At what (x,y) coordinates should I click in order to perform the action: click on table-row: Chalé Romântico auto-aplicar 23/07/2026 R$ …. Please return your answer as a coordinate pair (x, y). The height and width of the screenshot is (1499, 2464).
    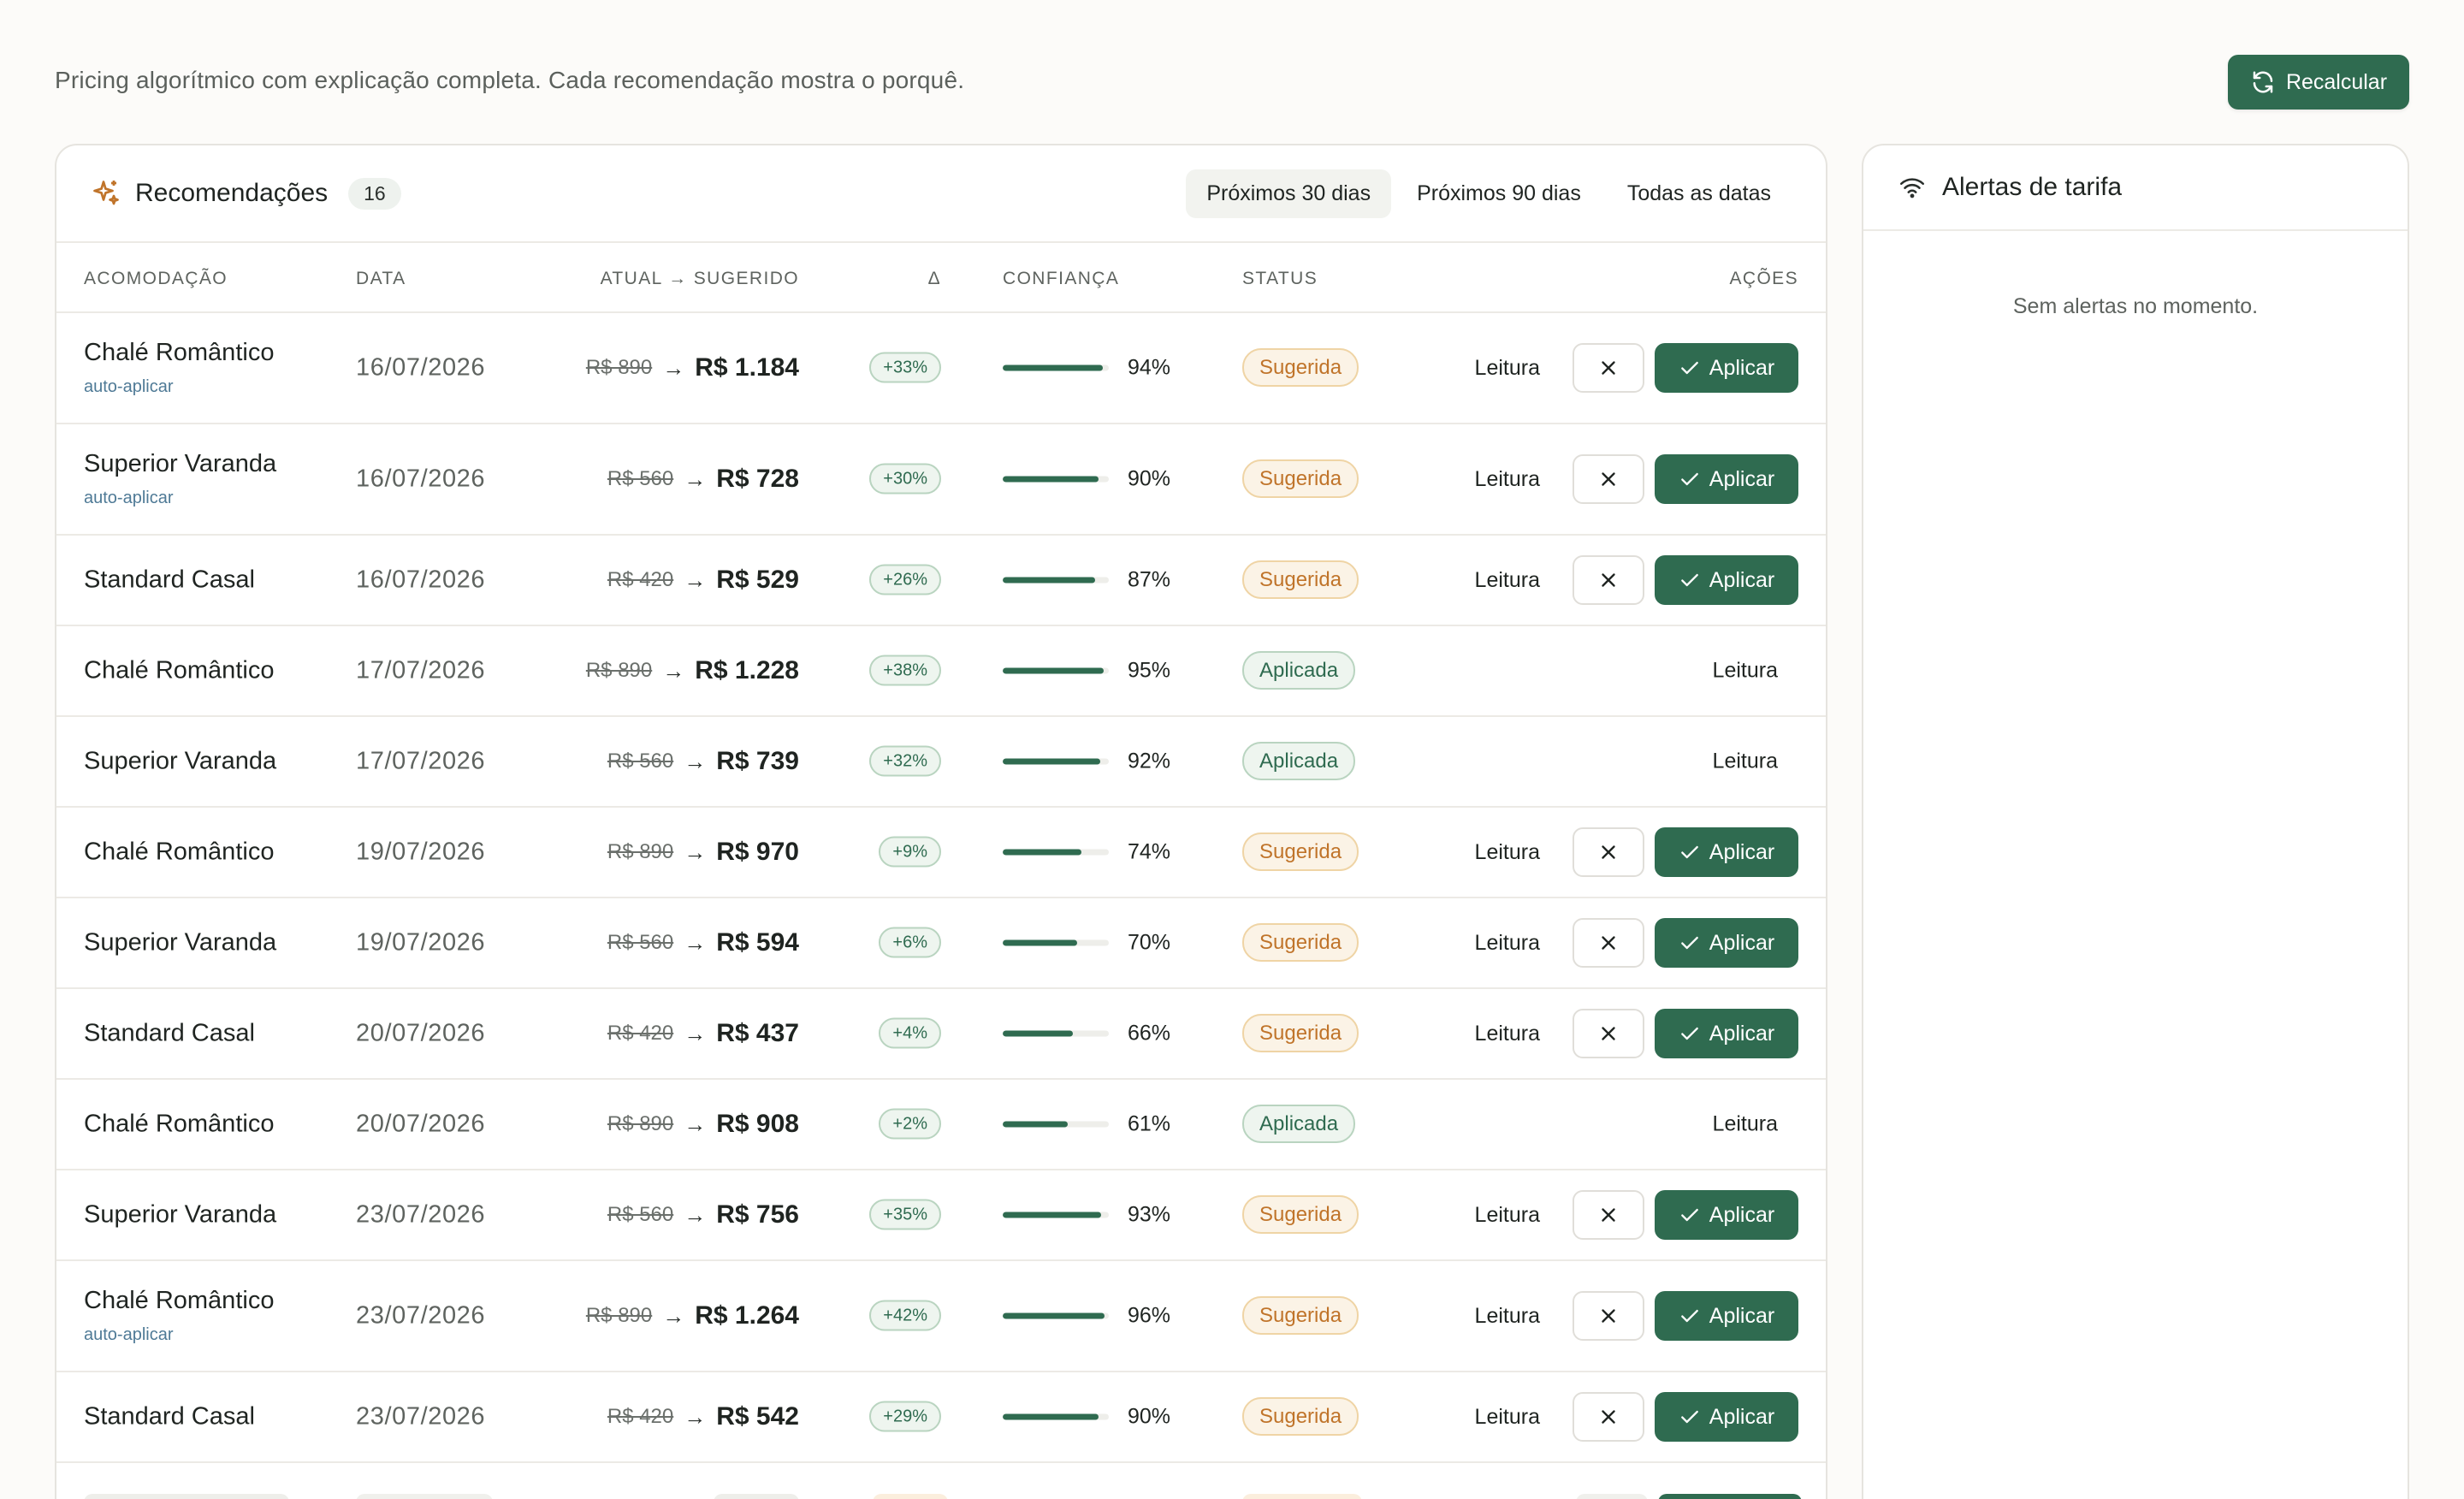
    Looking at the image, I should click on (941, 1317).